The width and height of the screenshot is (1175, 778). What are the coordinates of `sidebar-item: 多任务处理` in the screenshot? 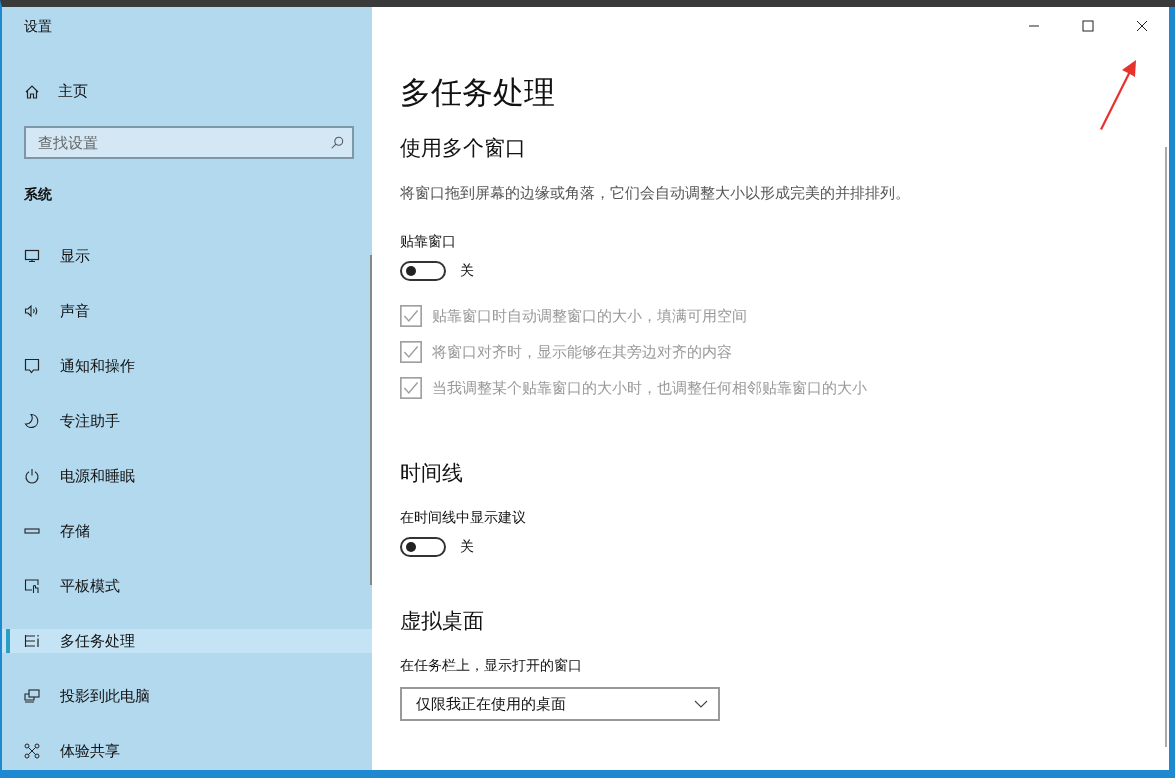 It's located at (187, 641).